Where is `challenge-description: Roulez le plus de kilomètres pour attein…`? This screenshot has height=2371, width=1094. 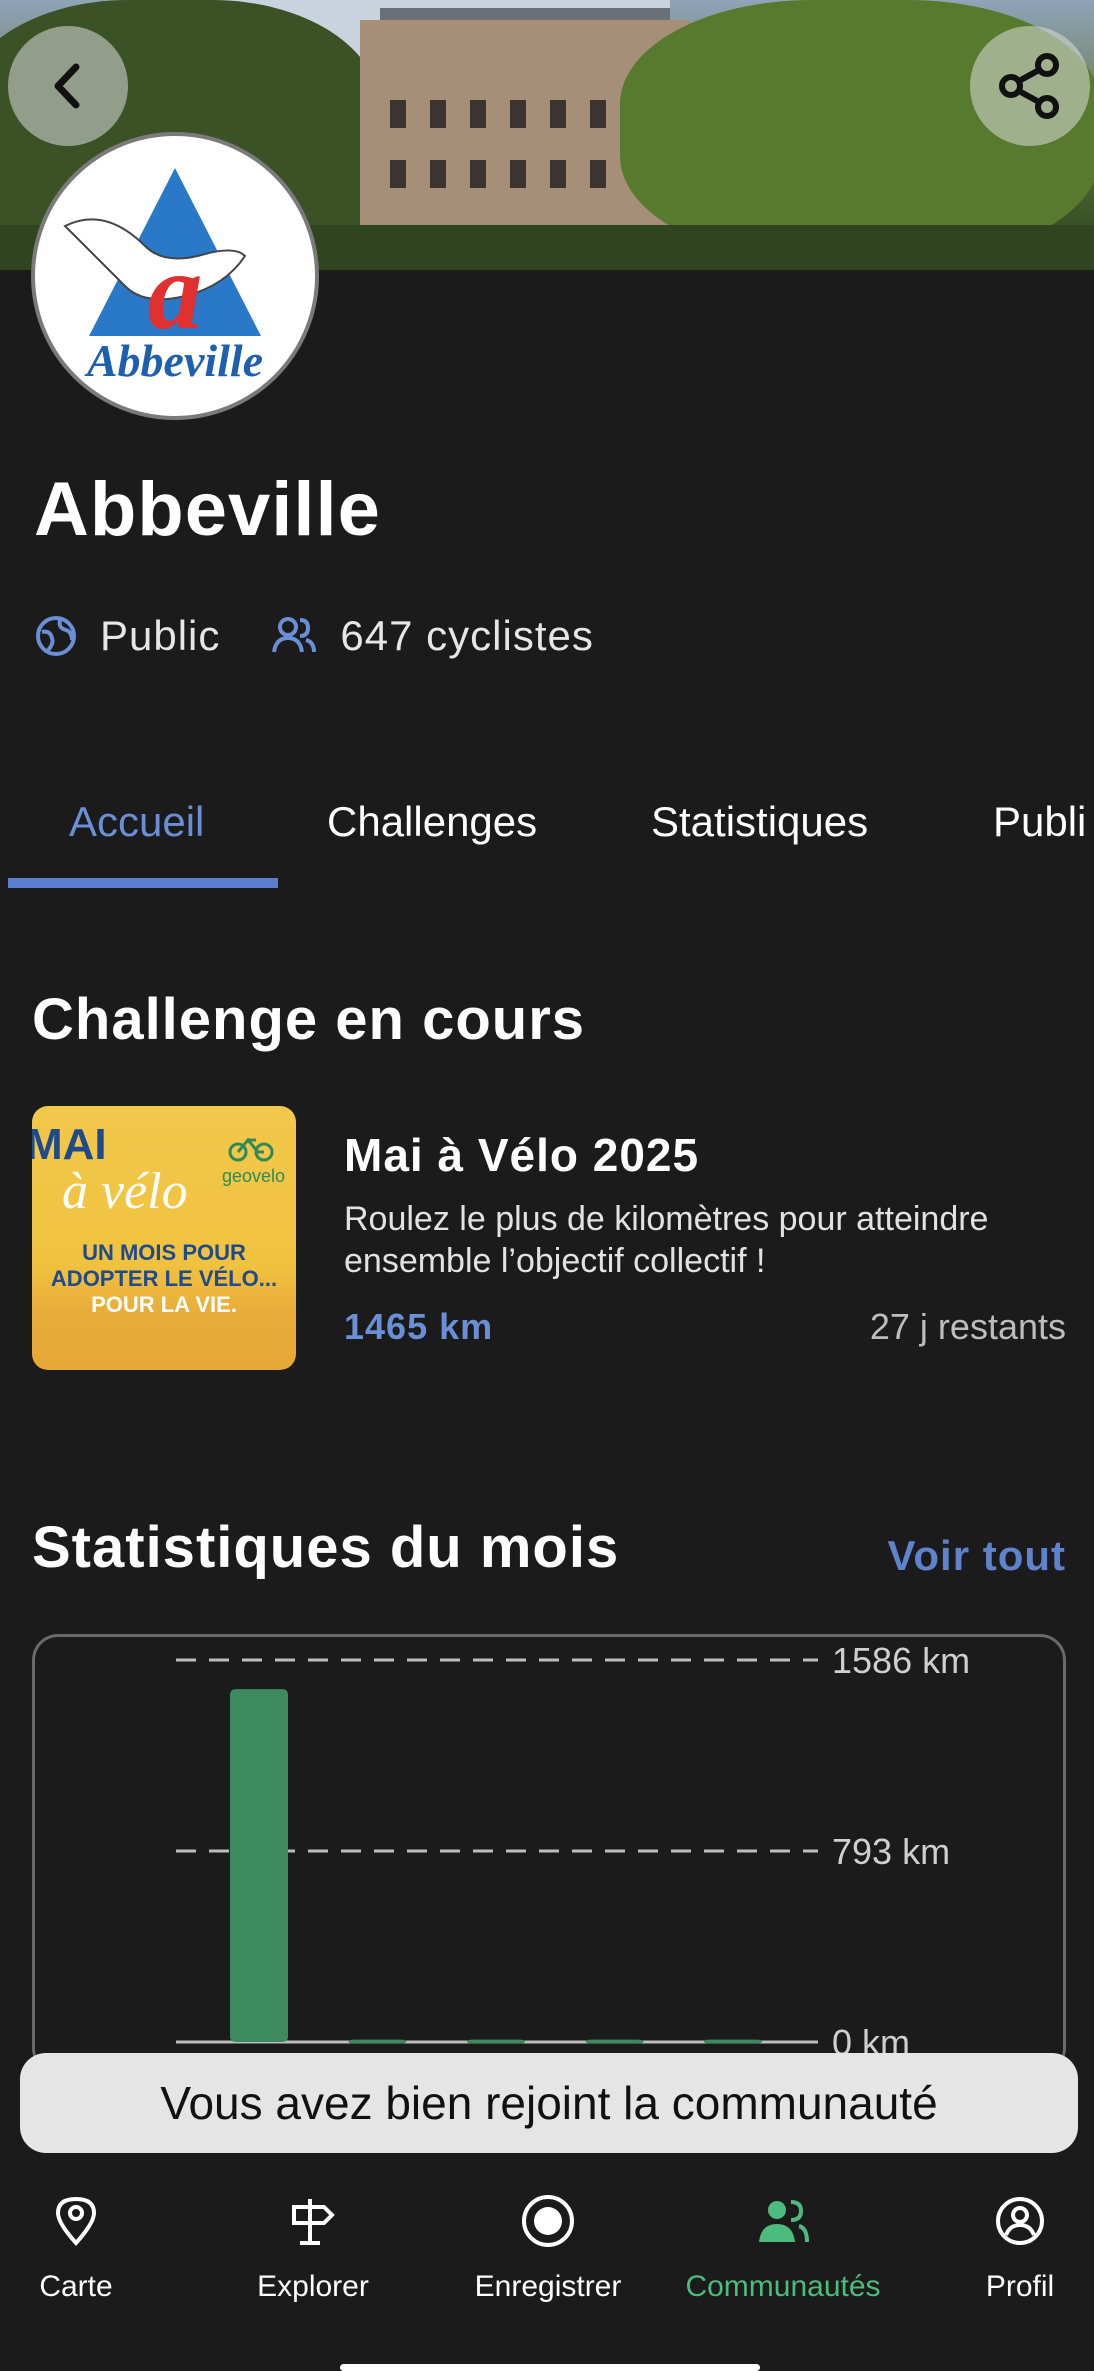 challenge-description: Roulez le plus de kilomètres pour attein… is located at coordinates (666, 1240).